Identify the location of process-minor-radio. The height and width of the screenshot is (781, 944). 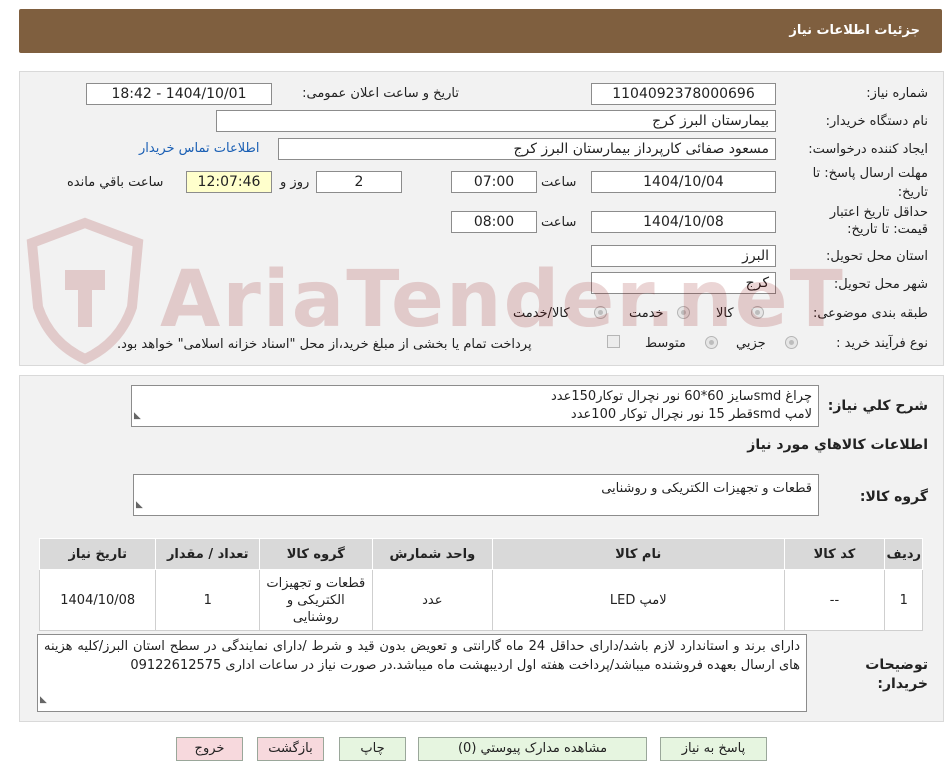
(791, 342).